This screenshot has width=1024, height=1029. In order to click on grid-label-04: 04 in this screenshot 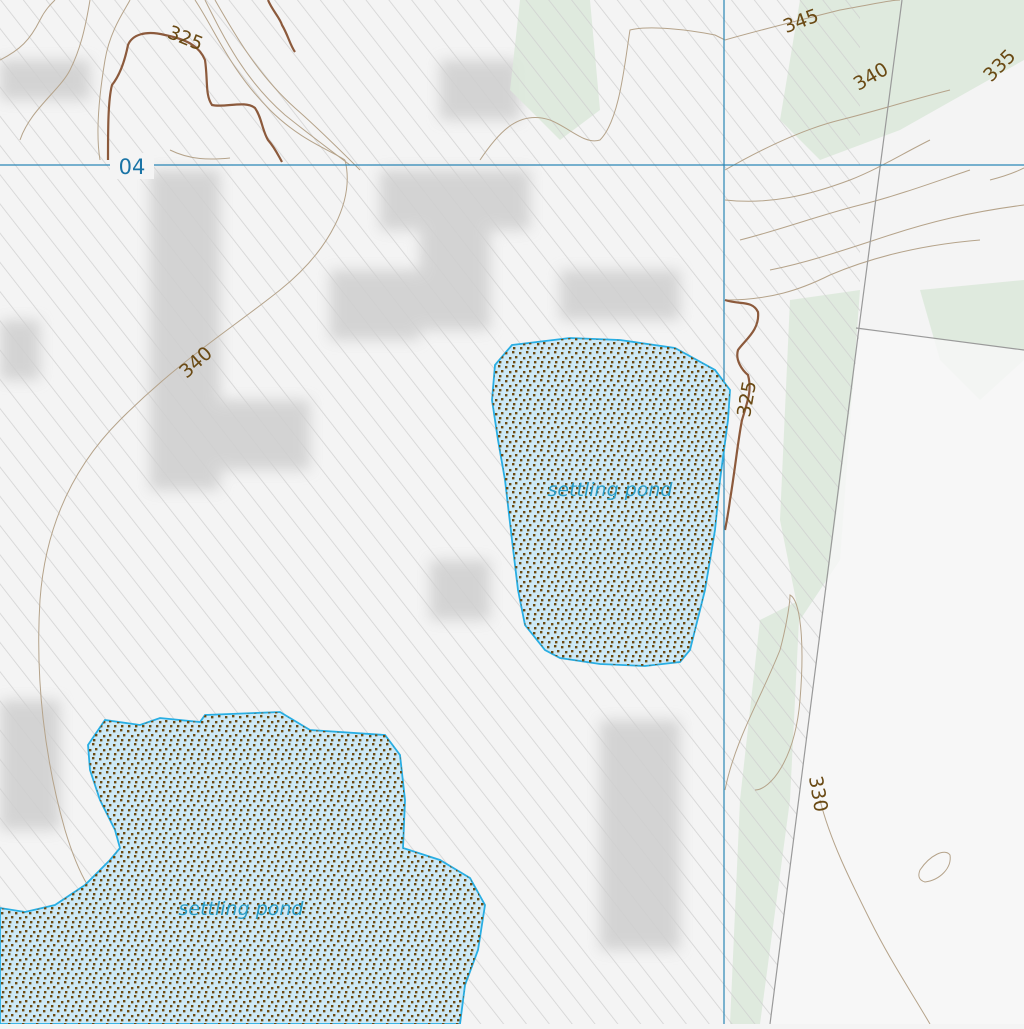, I will do `click(132, 167)`.